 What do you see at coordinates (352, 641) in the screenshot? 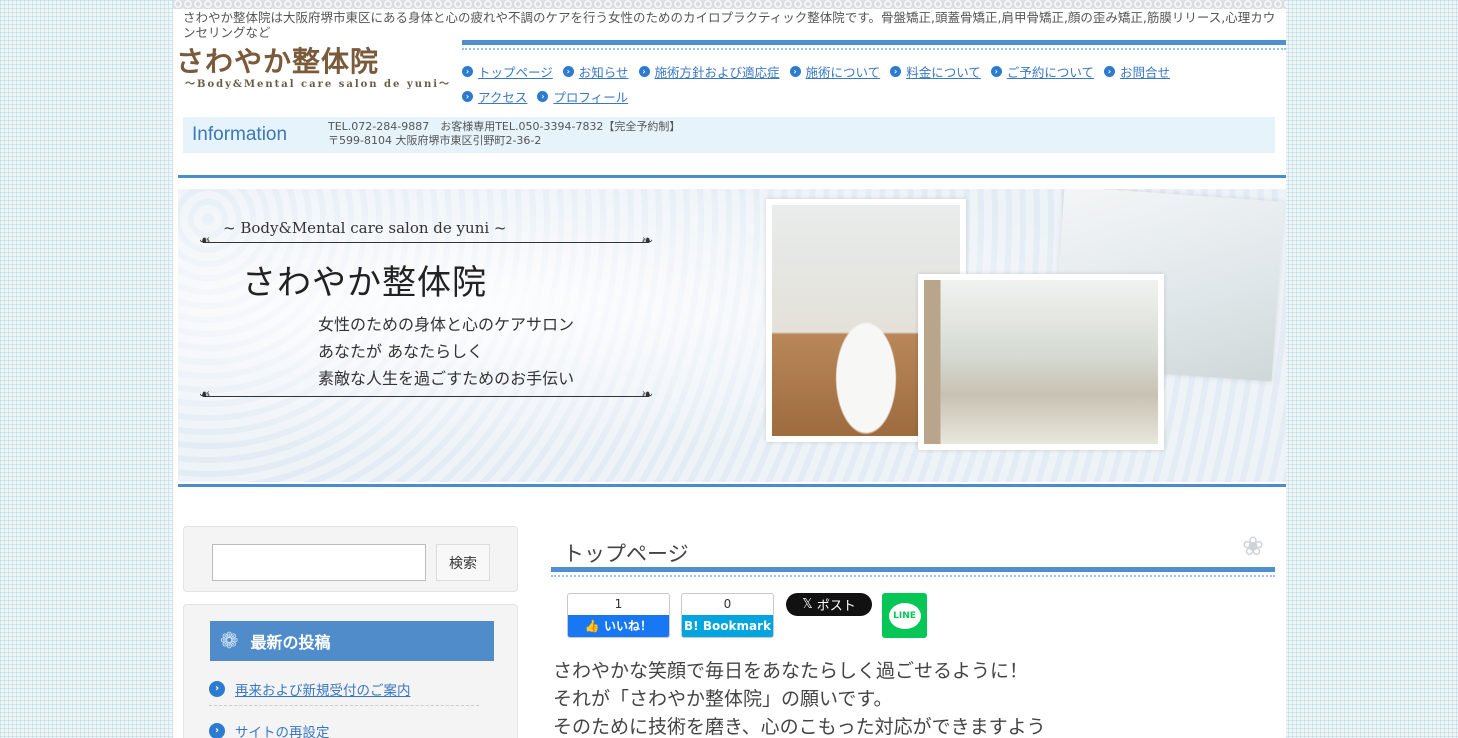
I see `recent-posts-header: ❁ 最新の投稿` at bounding box center [352, 641].